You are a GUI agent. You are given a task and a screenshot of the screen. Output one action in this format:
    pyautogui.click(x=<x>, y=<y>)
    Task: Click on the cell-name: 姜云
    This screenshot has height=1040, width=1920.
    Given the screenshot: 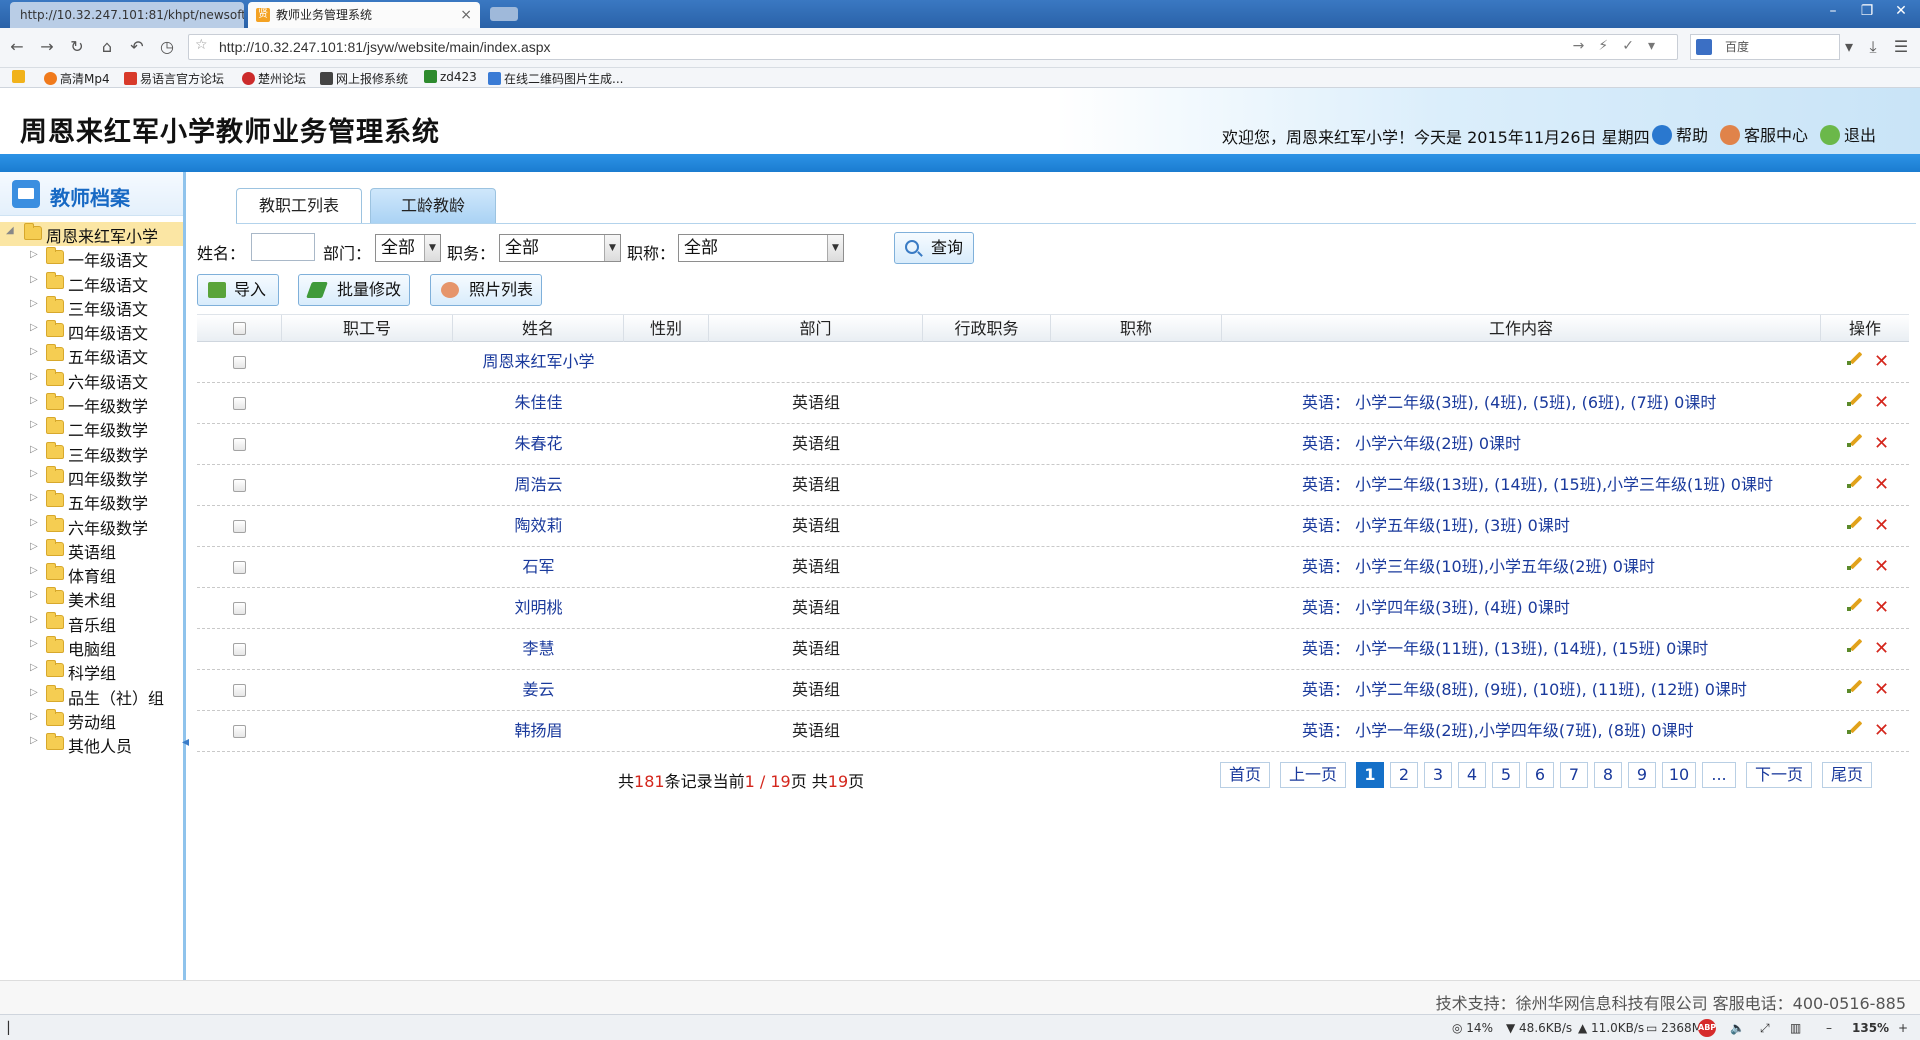 What is the action you would take?
    pyautogui.click(x=538, y=690)
    